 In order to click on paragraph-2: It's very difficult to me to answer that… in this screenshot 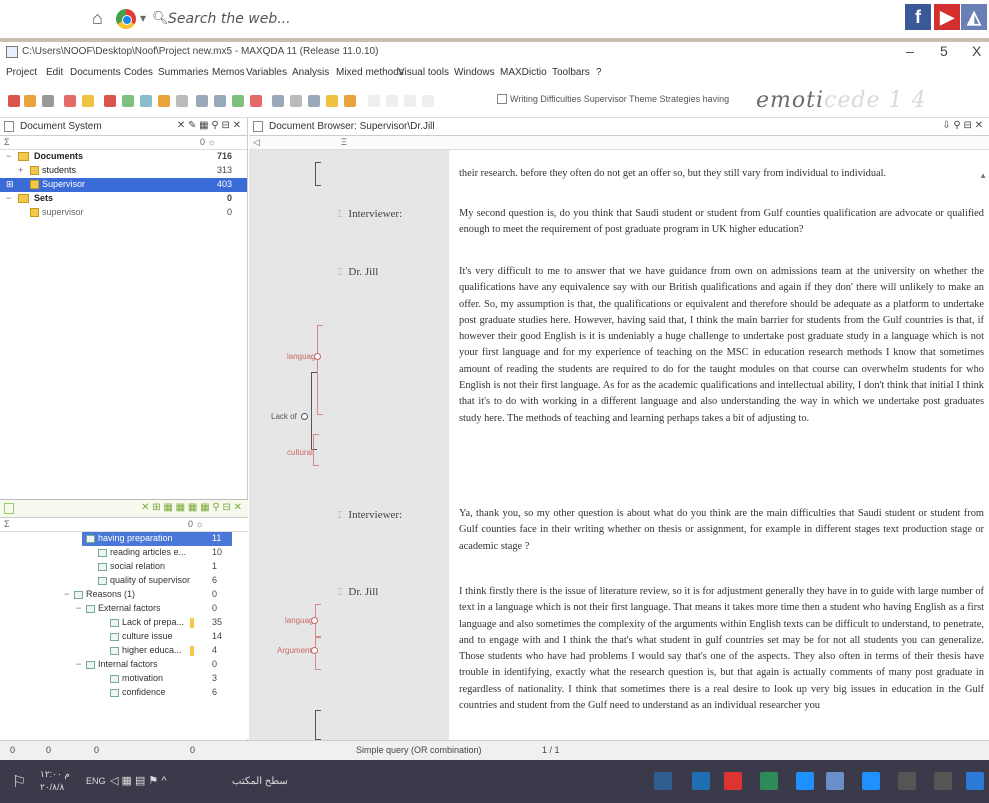, I will do `click(721, 345)`.